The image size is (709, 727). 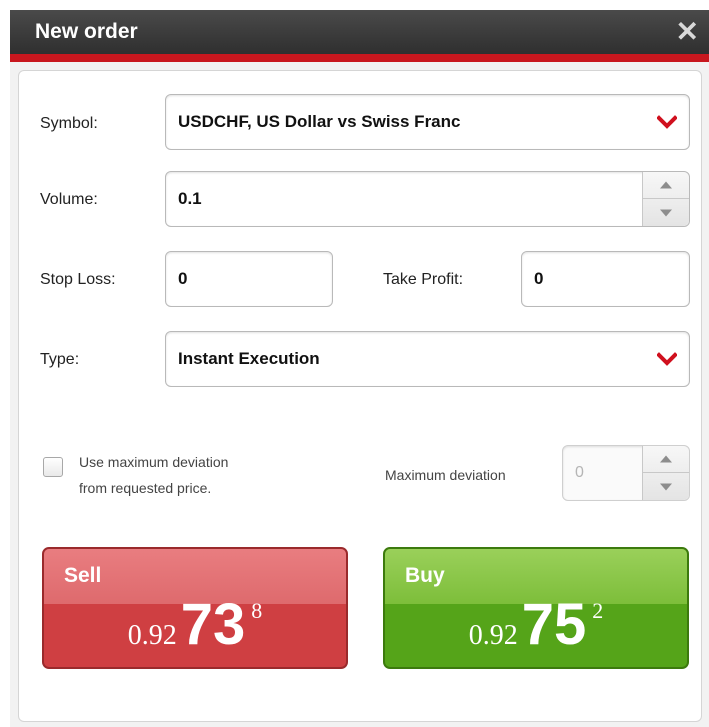 I want to click on sell-button: Sell 0.9273 8, so click(x=195, y=608).